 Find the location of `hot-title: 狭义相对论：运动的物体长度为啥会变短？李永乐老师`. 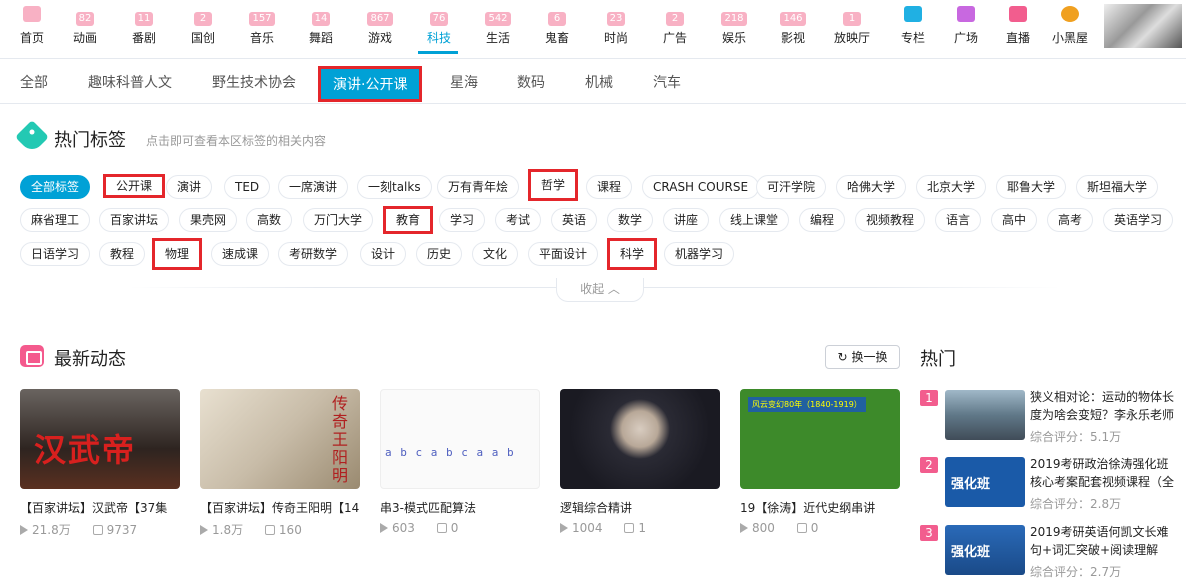

hot-title: 狭义相对论：运动的物体长度为啥会变短？李永乐老师 is located at coordinates (1105, 406).